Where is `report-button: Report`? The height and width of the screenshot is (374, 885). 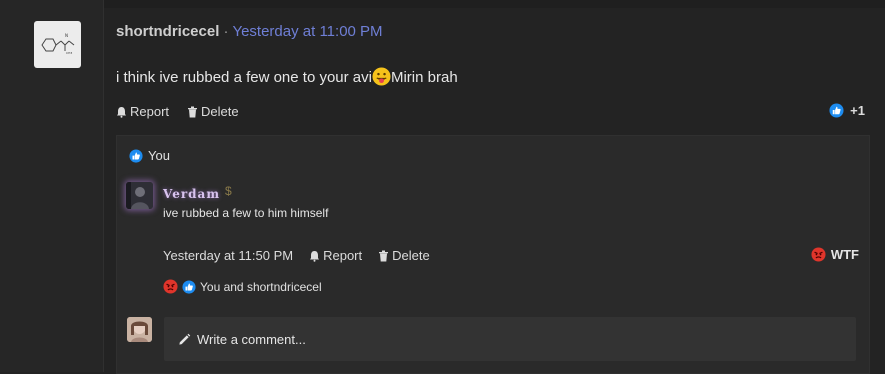
report-button: Report is located at coordinates (142, 111).